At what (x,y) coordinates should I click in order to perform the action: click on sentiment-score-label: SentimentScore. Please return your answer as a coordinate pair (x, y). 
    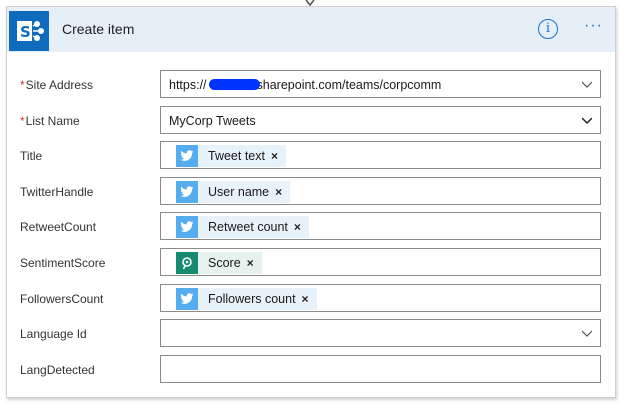
    Looking at the image, I should click on (63, 263).